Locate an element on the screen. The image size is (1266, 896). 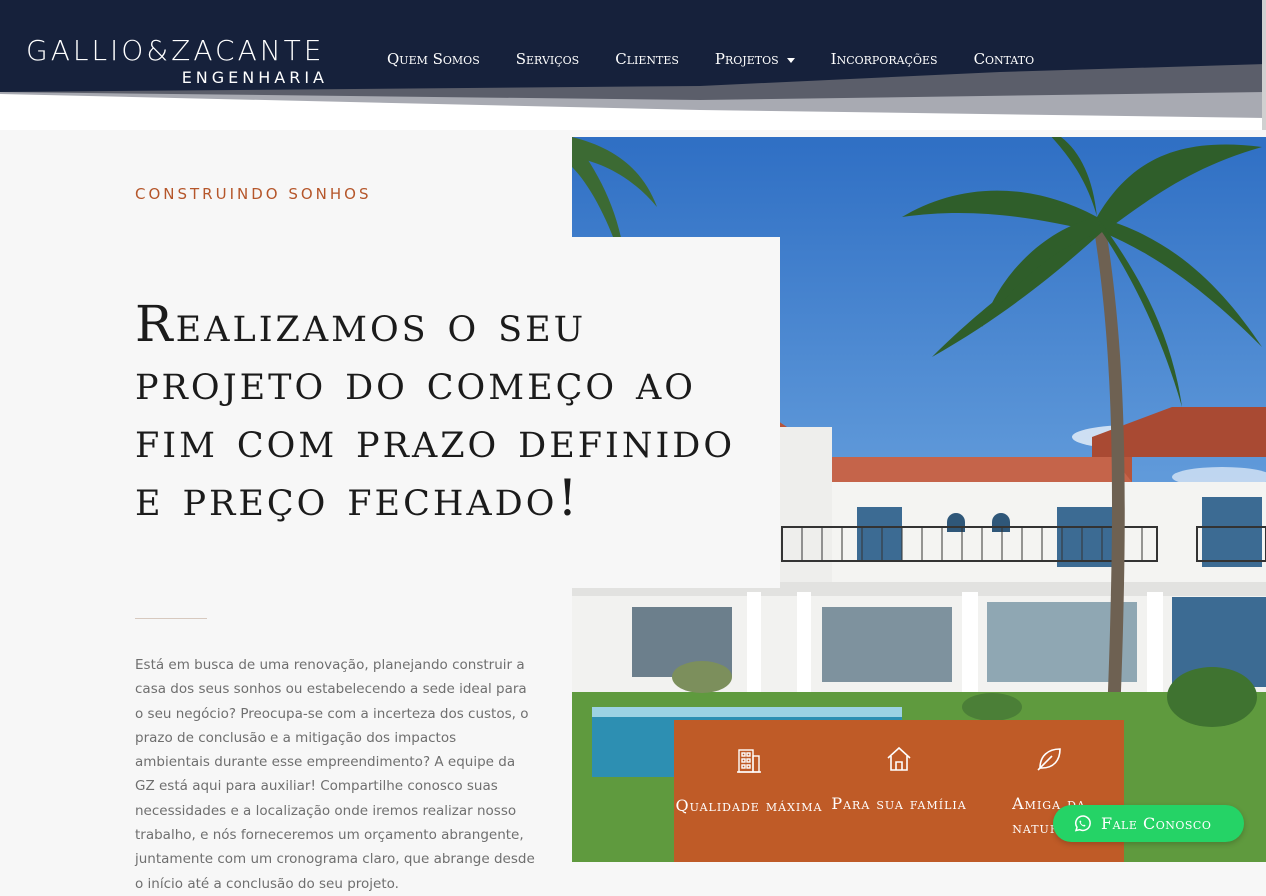
feature-label: Para sua família is located at coordinates (899, 803).